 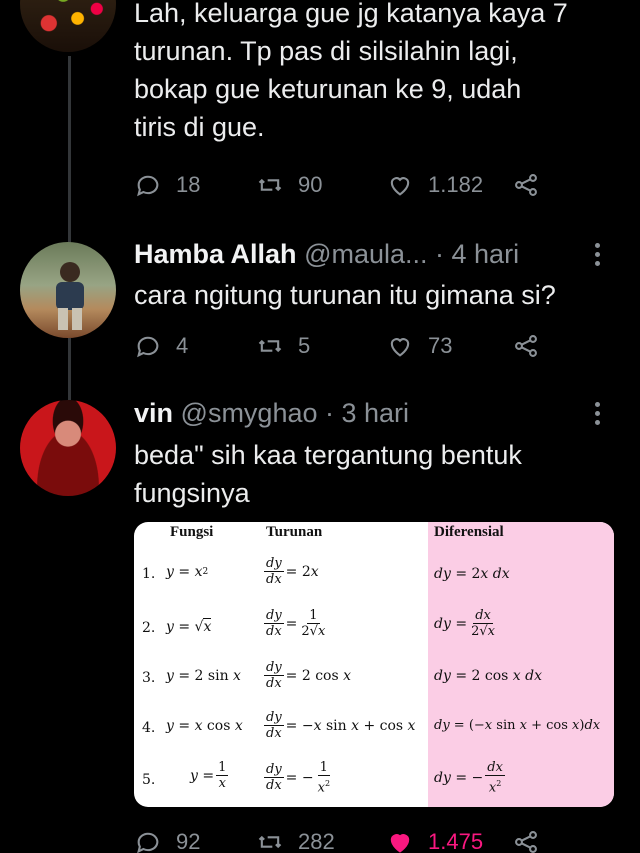 What do you see at coordinates (167, 840) in the screenshot?
I see `reply-button: 92` at bounding box center [167, 840].